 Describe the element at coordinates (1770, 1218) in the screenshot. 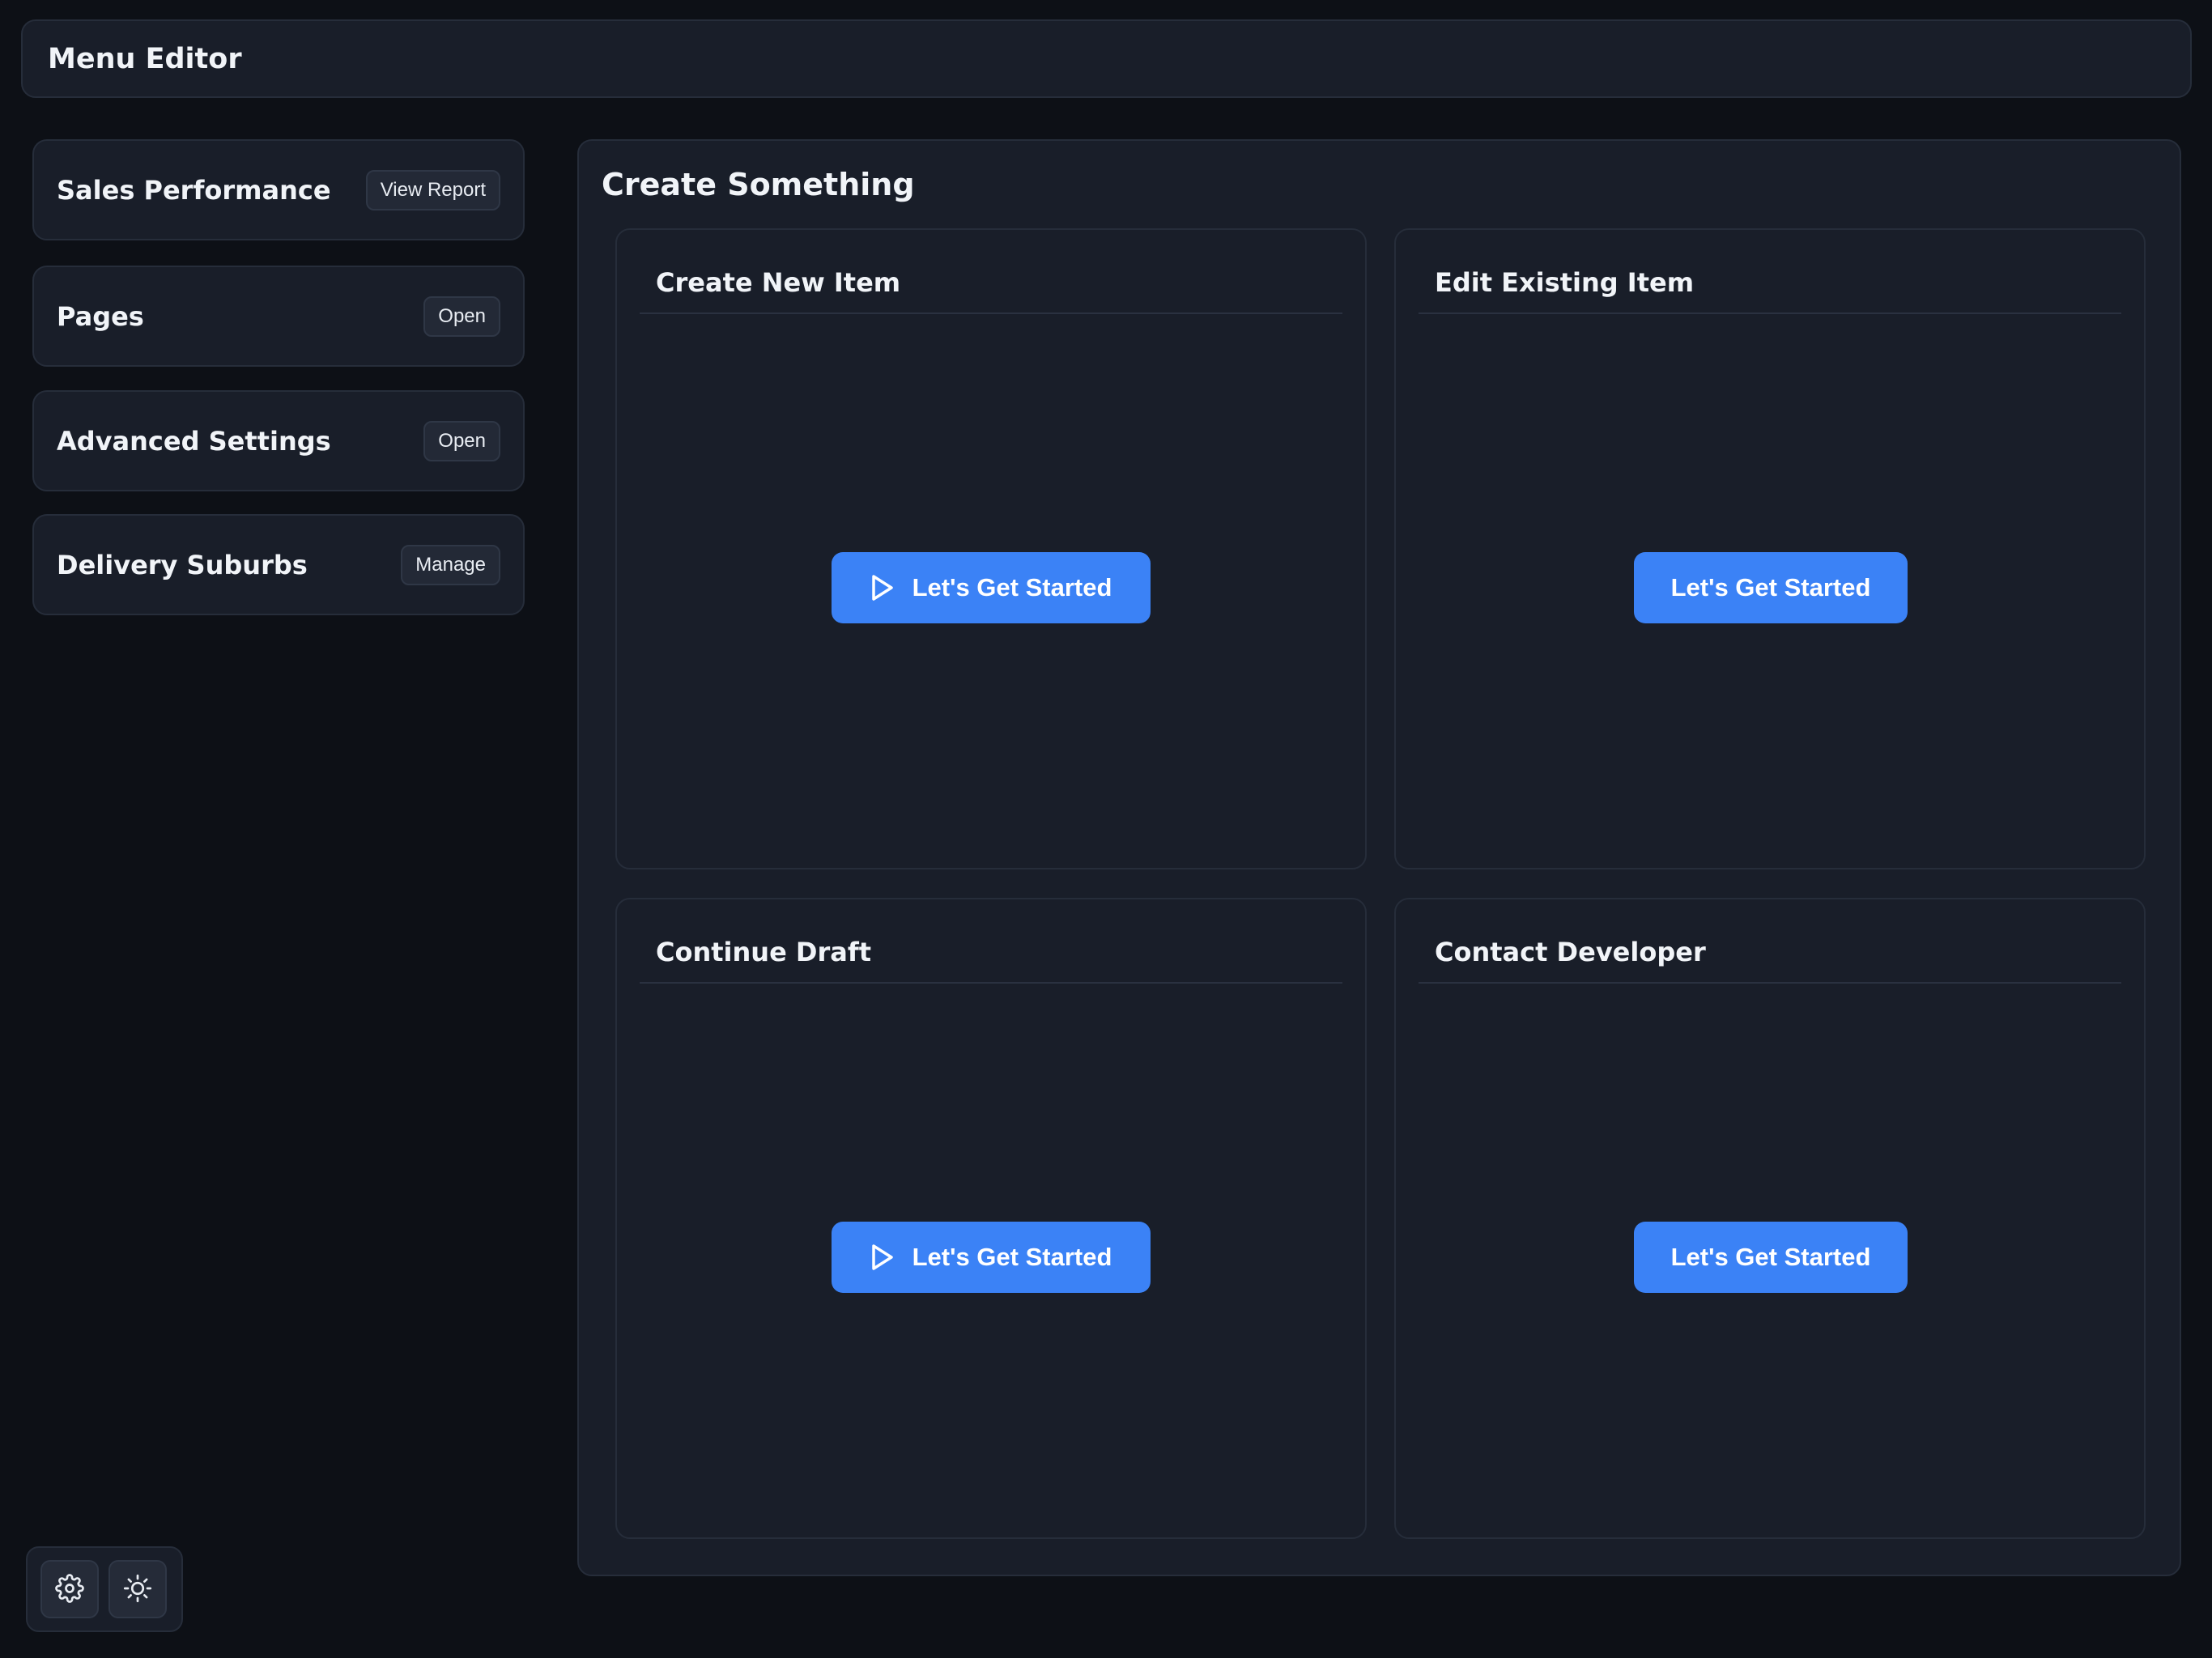

I see `card-contact-developer: Contact Developer Let's Get Started` at that location.